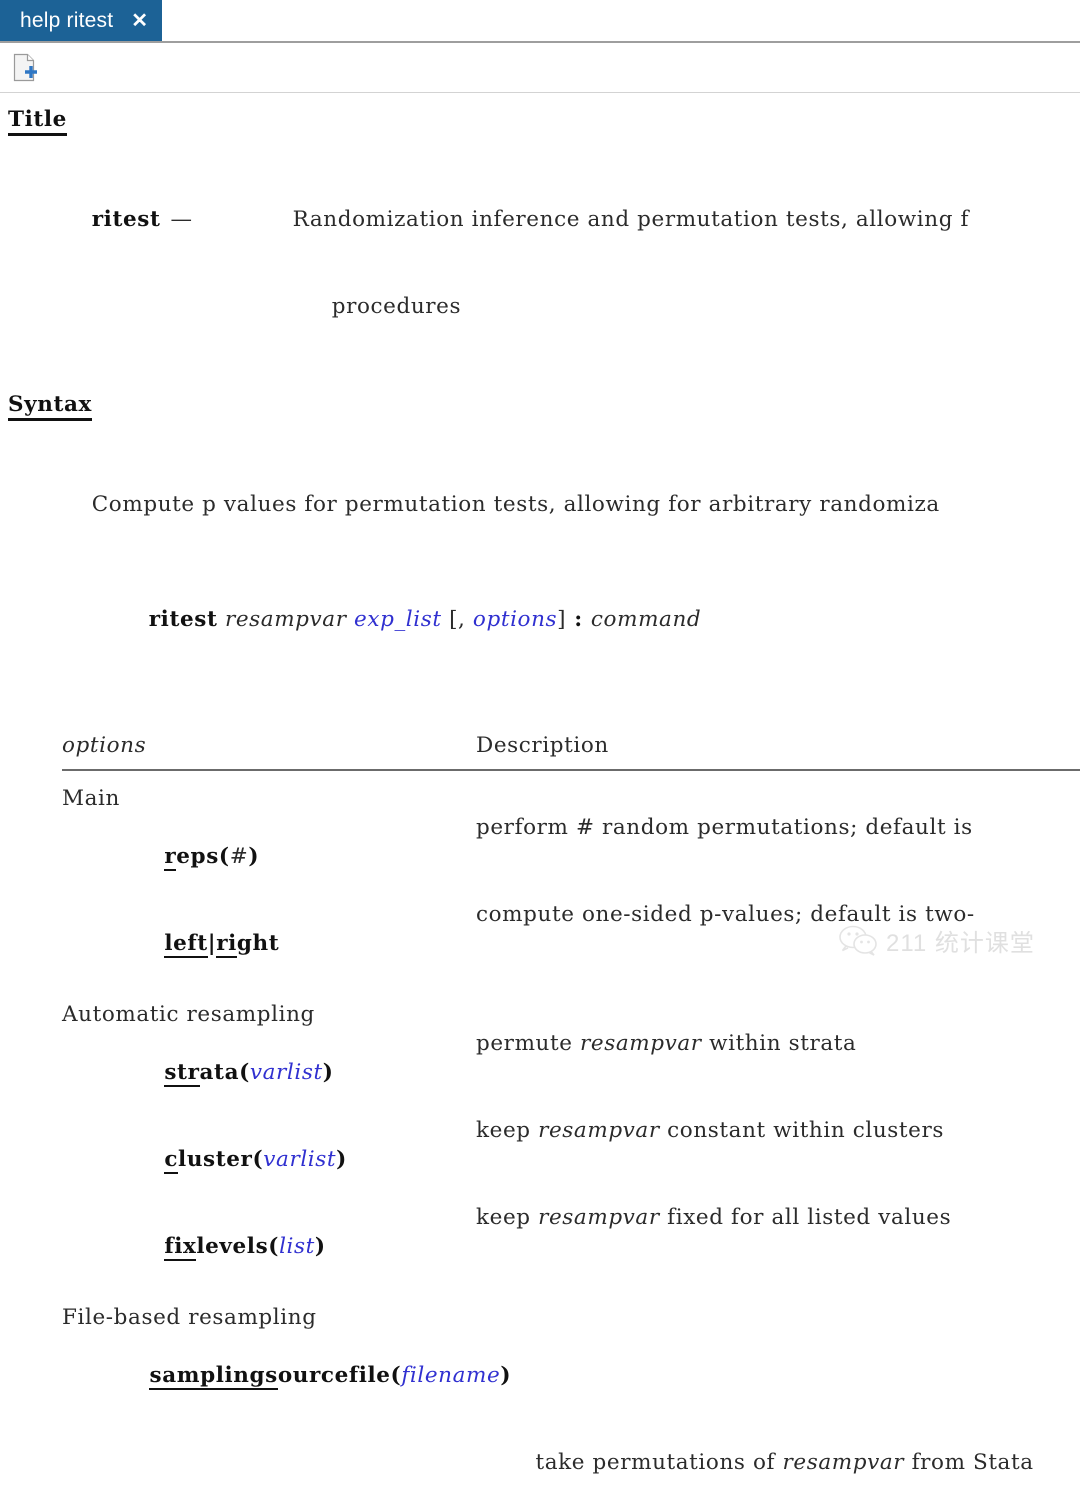  I want to click on option-arg-close-fixlevels: ), so click(320, 1246).